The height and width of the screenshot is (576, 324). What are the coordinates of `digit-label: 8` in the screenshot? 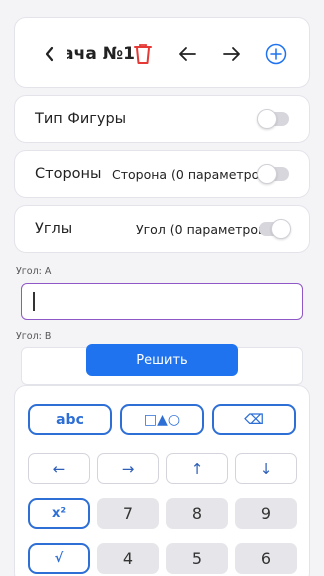 It's located at (197, 513).